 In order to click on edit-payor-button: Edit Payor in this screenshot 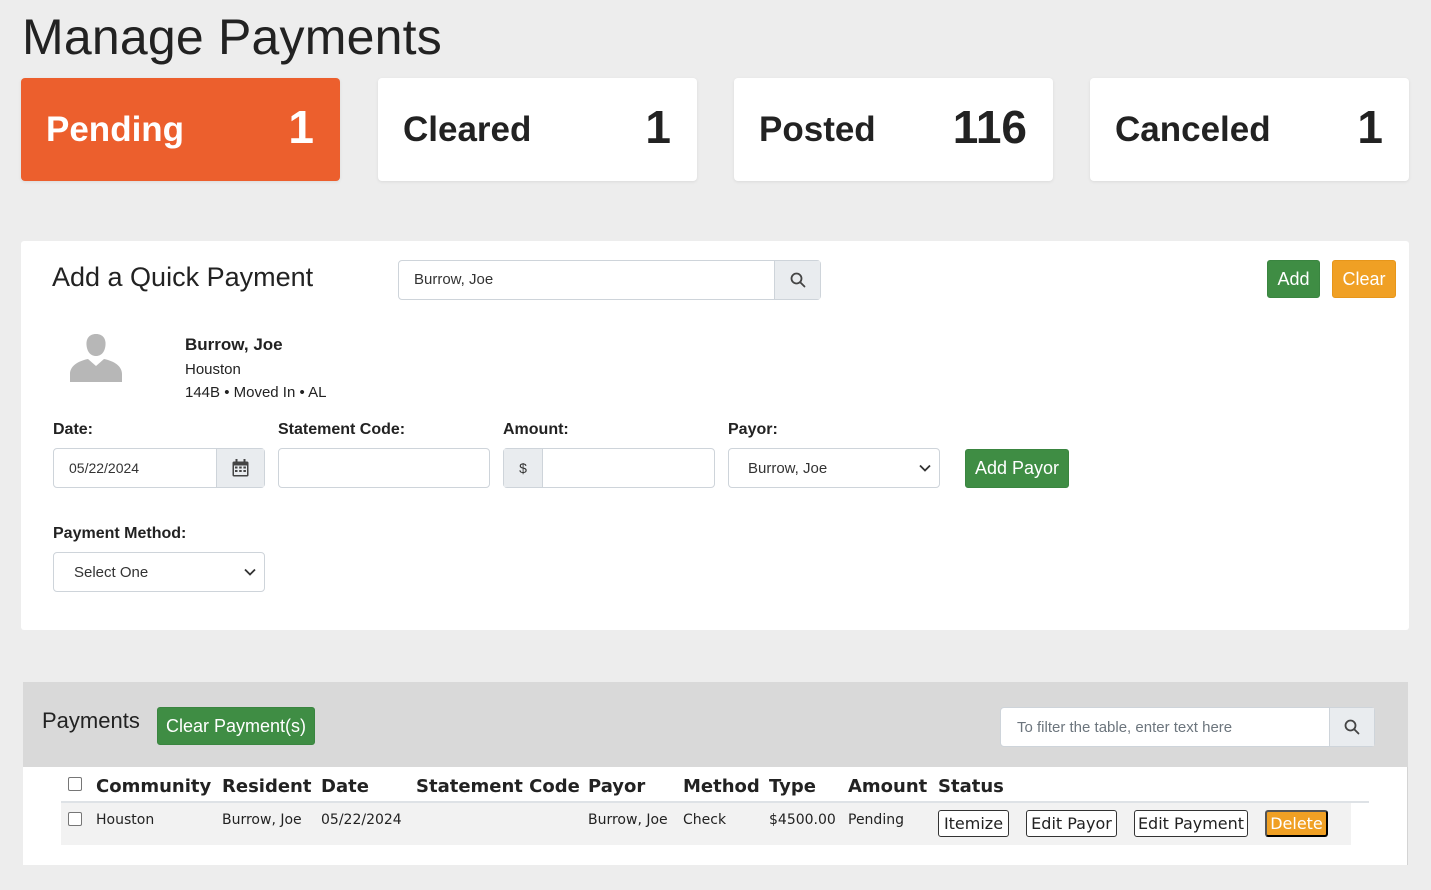, I will do `click(1071, 823)`.